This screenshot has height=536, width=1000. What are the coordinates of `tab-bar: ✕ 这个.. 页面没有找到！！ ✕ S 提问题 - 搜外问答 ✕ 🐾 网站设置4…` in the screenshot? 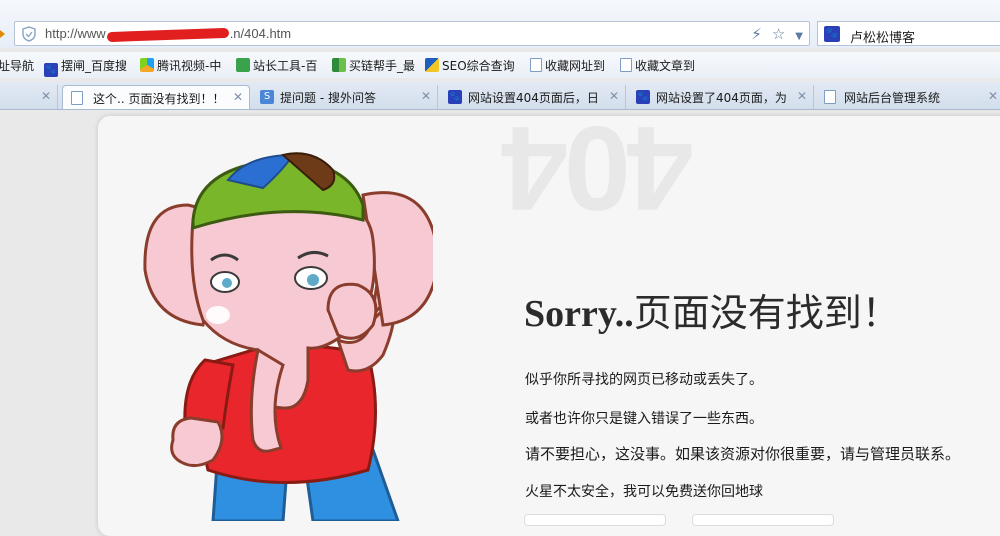 It's located at (500, 96).